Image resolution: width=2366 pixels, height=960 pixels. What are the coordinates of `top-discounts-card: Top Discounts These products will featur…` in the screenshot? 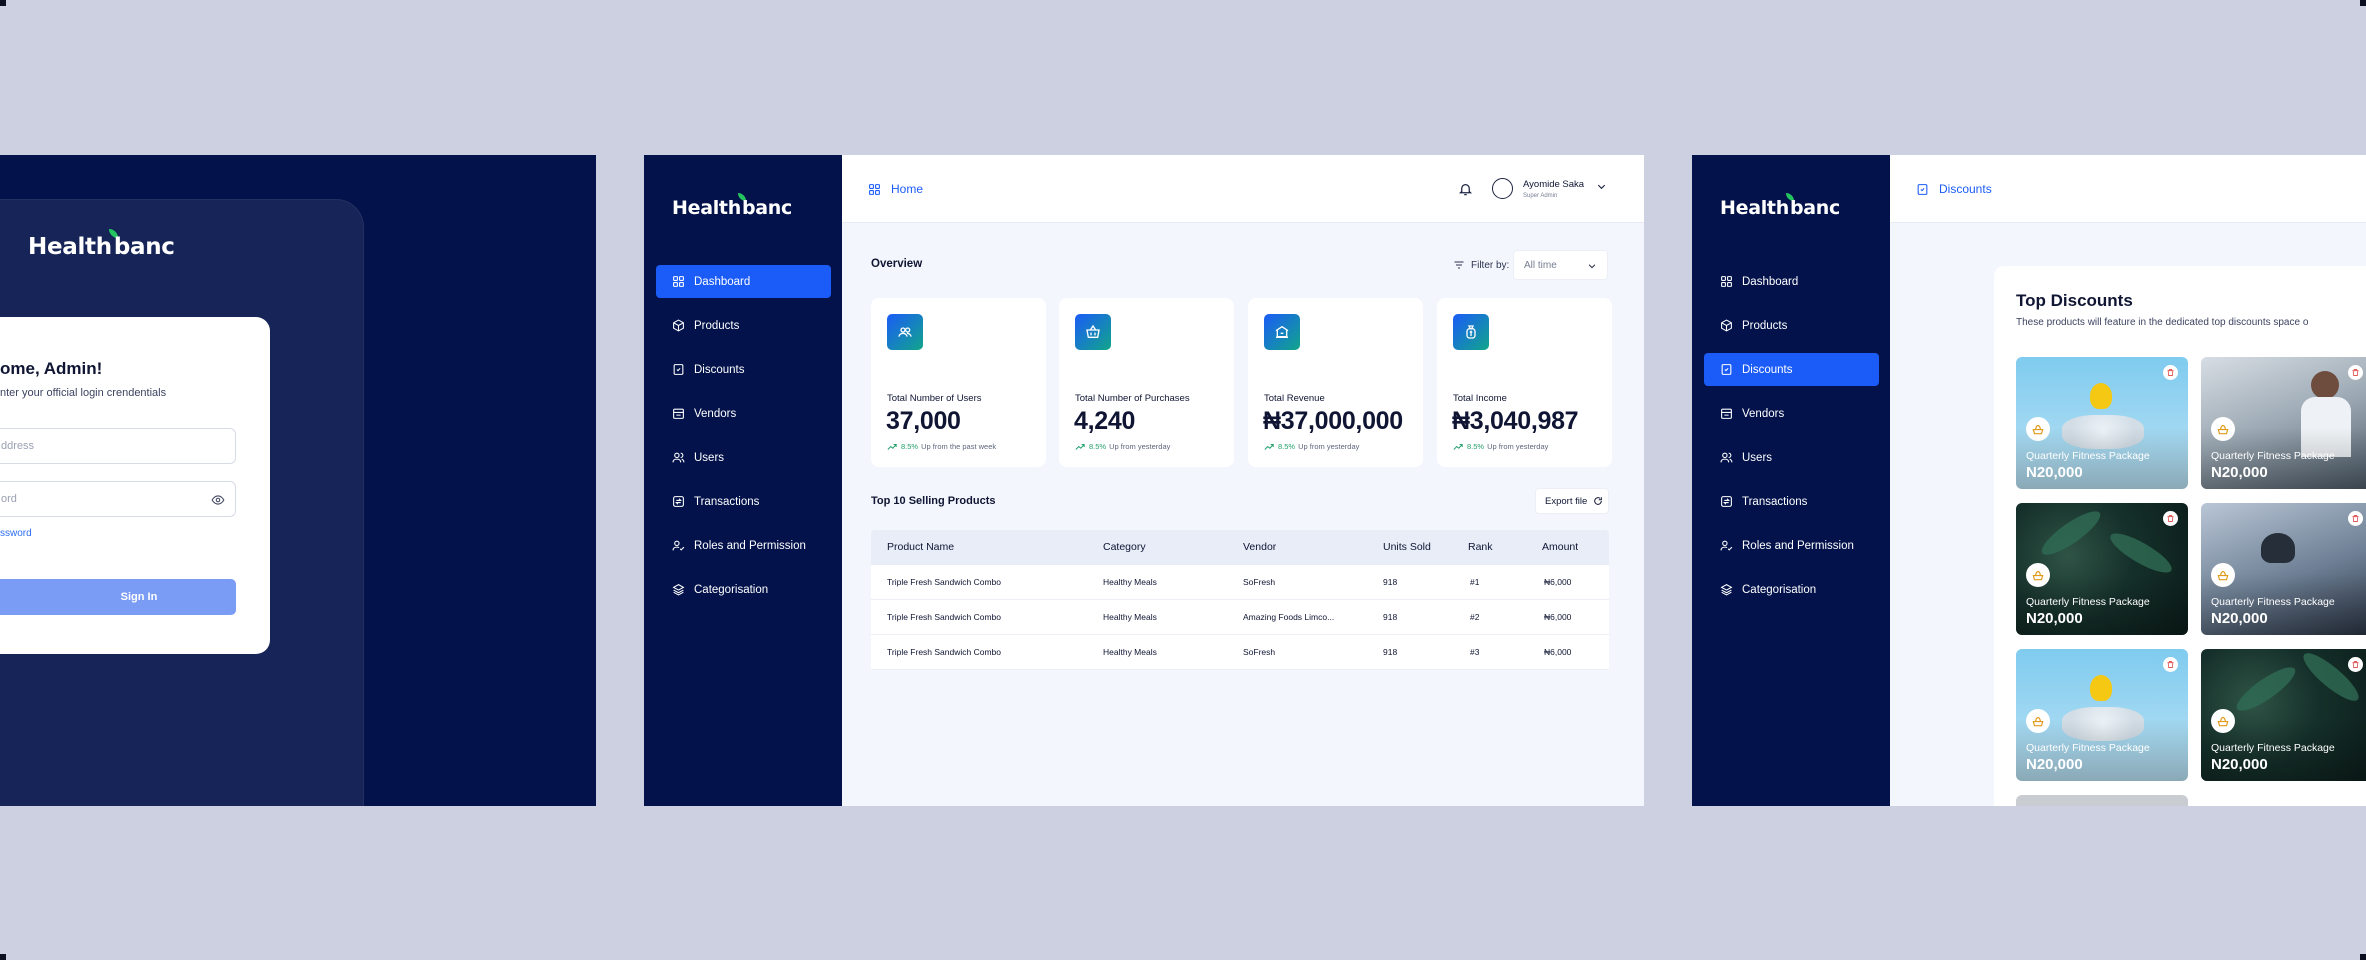 It's located at (2180, 536).